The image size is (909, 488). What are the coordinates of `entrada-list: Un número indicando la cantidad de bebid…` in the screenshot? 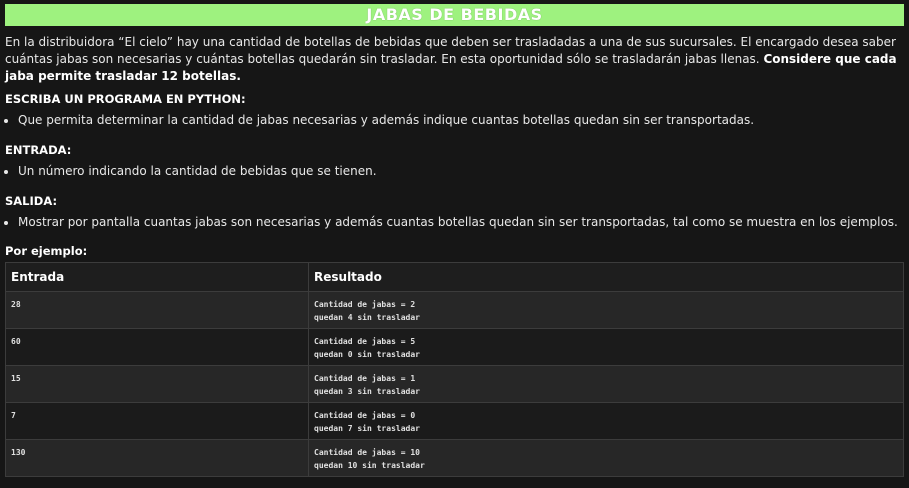 It's located at (191, 171).